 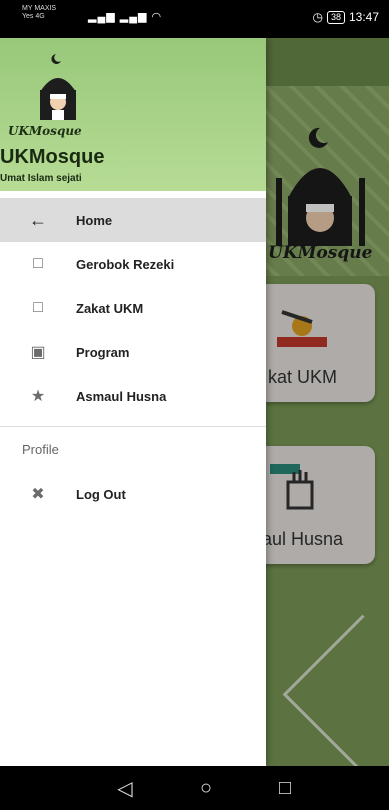 I want to click on menu-item-label: Home, so click(x=94, y=220).